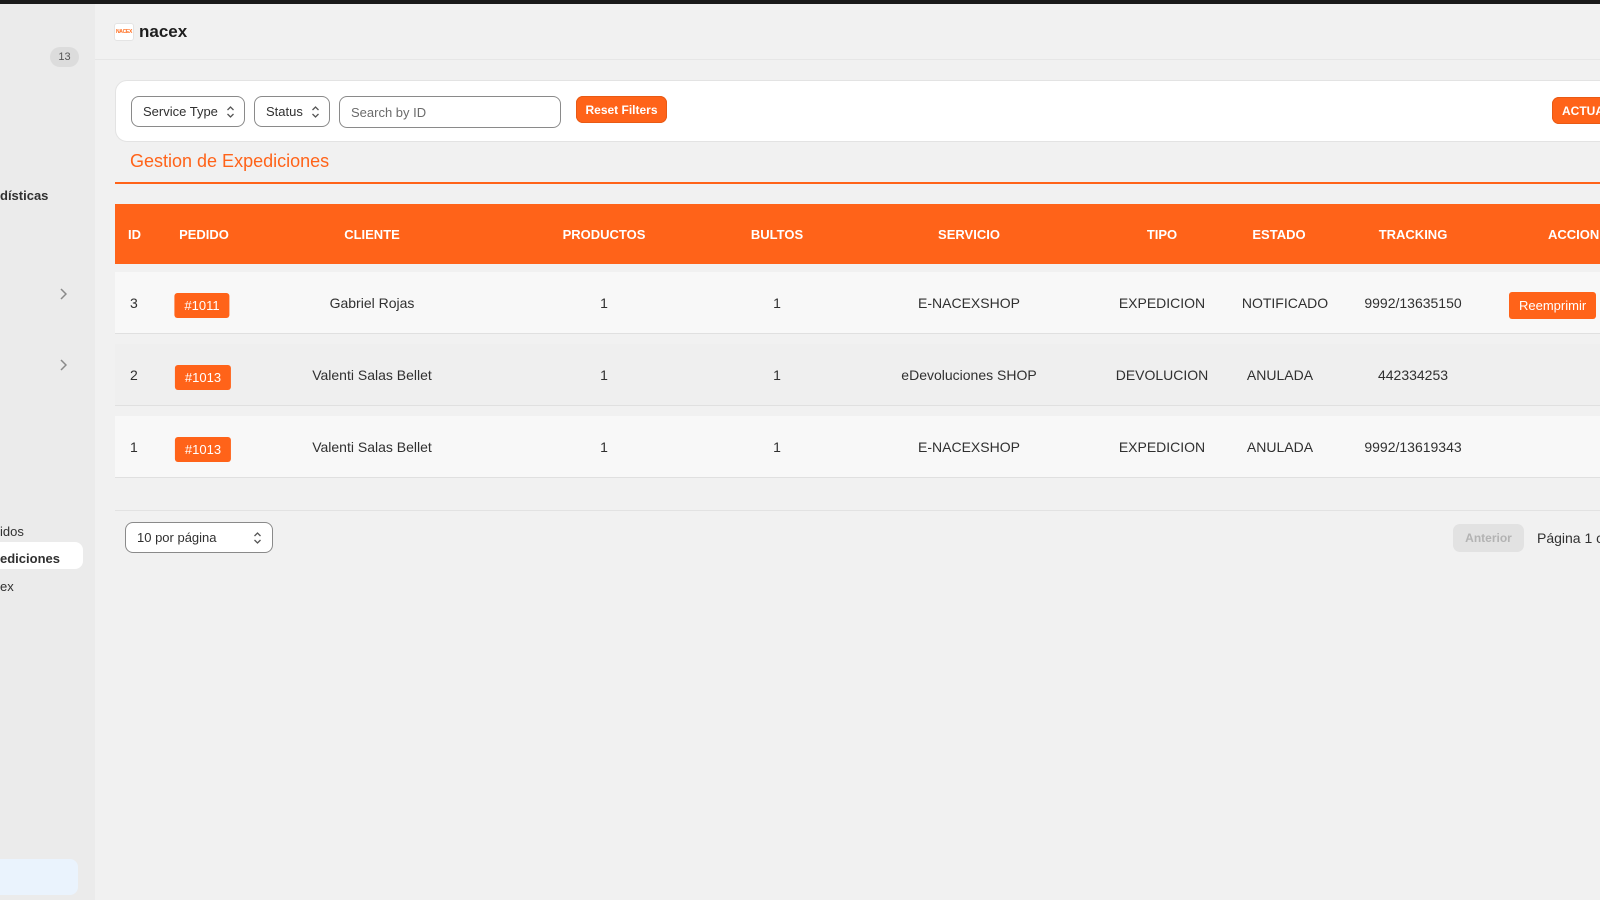 The height and width of the screenshot is (900, 1600). I want to click on status-label: Status, so click(284, 111).